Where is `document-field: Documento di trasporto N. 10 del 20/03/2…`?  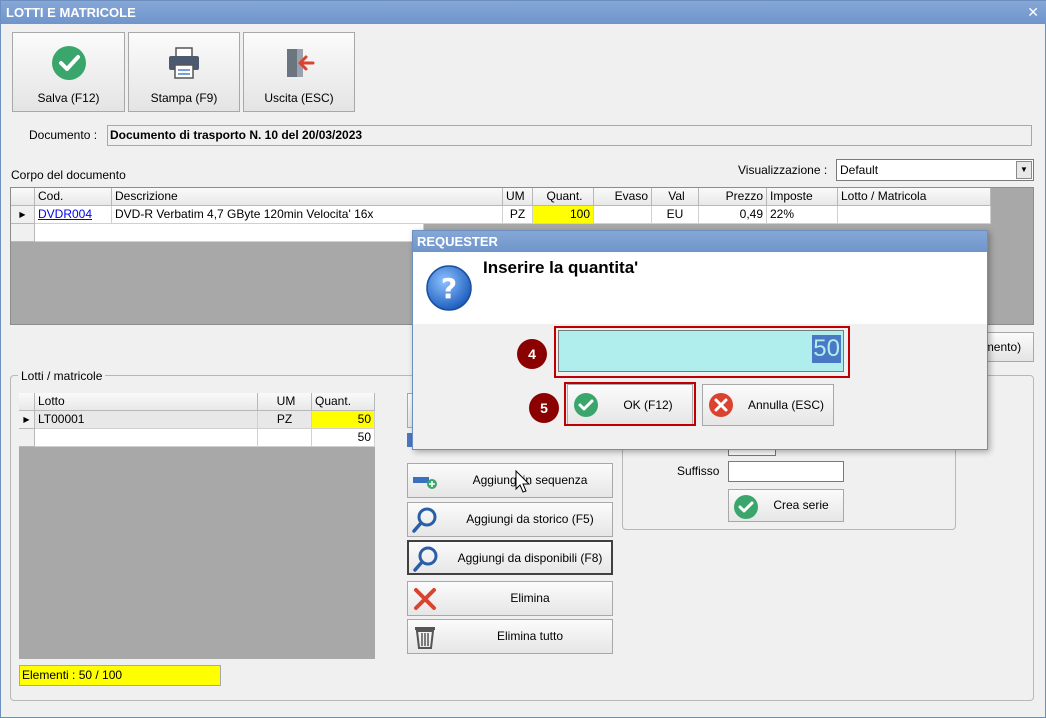 document-field: Documento di trasporto N. 10 del 20/03/2… is located at coordinates (569, 135).